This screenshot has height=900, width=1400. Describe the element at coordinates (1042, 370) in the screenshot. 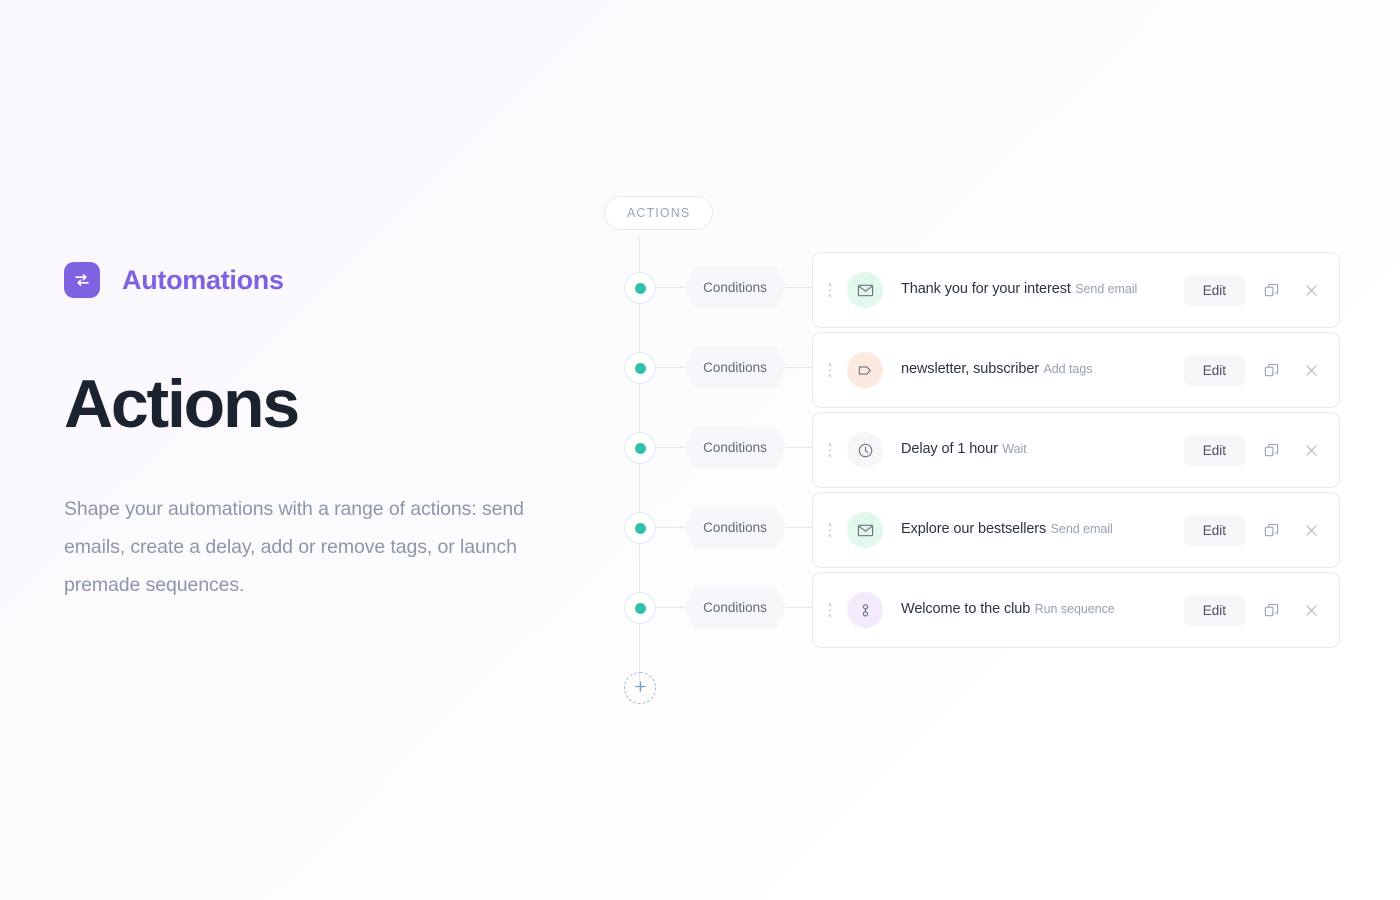

I see `action-text: newsletter, subscriber Add tags` at that location.